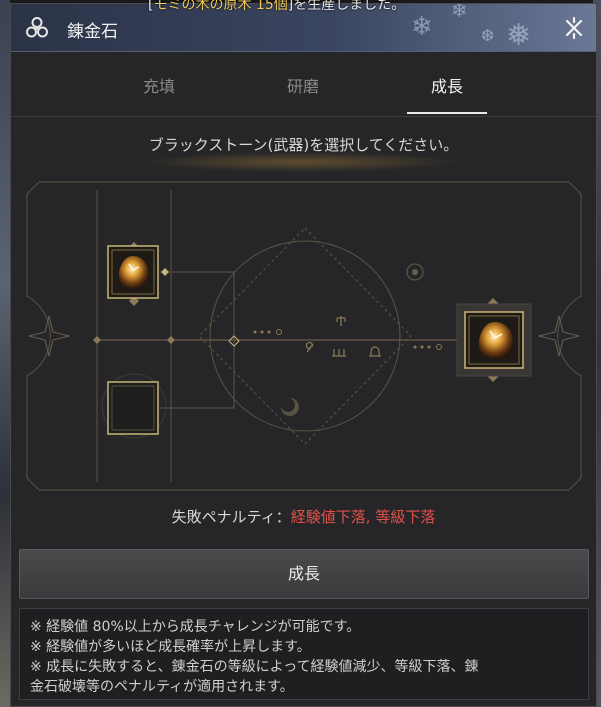 The image size is (601, 707). I want to click on rune-glyphs, so click(343, 336).